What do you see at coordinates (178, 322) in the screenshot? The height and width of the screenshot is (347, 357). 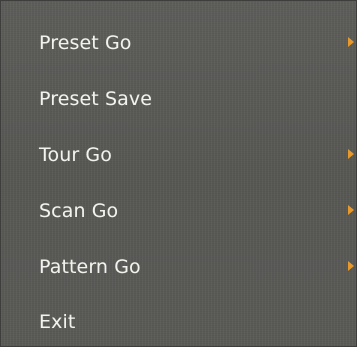 I see `menu-item-exit: Exit` at bounding box center [178, 322].